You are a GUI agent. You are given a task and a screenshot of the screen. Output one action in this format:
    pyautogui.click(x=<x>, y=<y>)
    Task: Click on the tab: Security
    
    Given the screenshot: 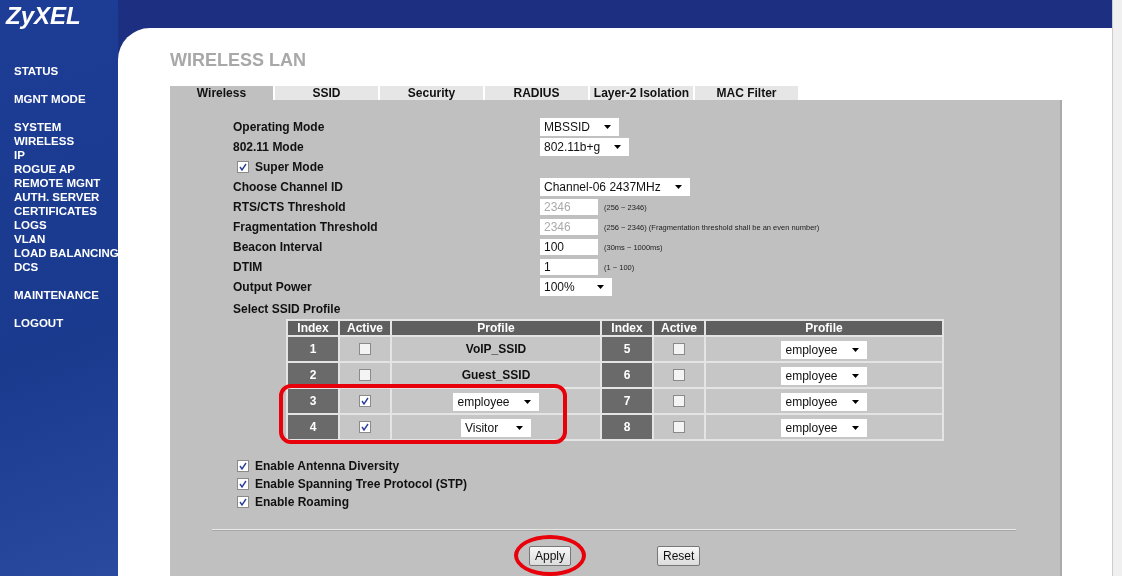 What is the action you would take?
    pyautogui.click(x=431, y=93)
    